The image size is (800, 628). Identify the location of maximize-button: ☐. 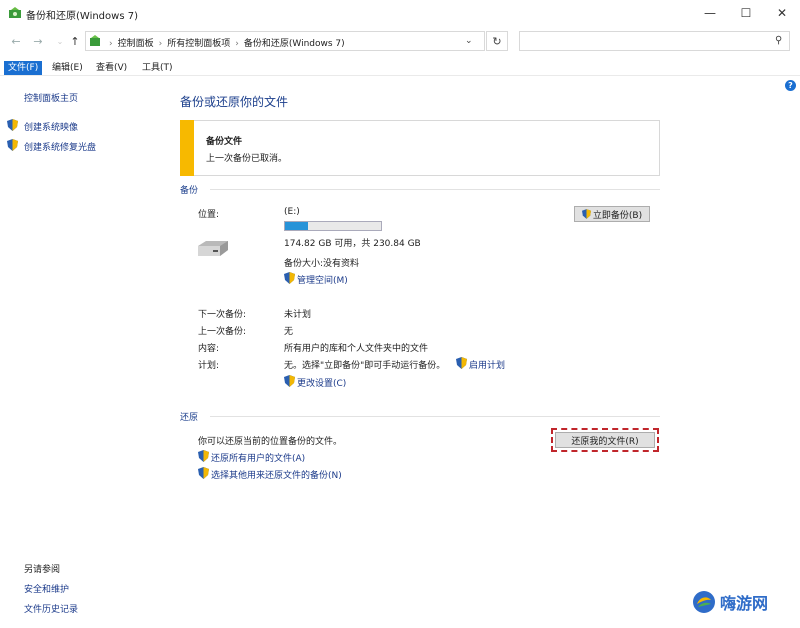
(746, 13).